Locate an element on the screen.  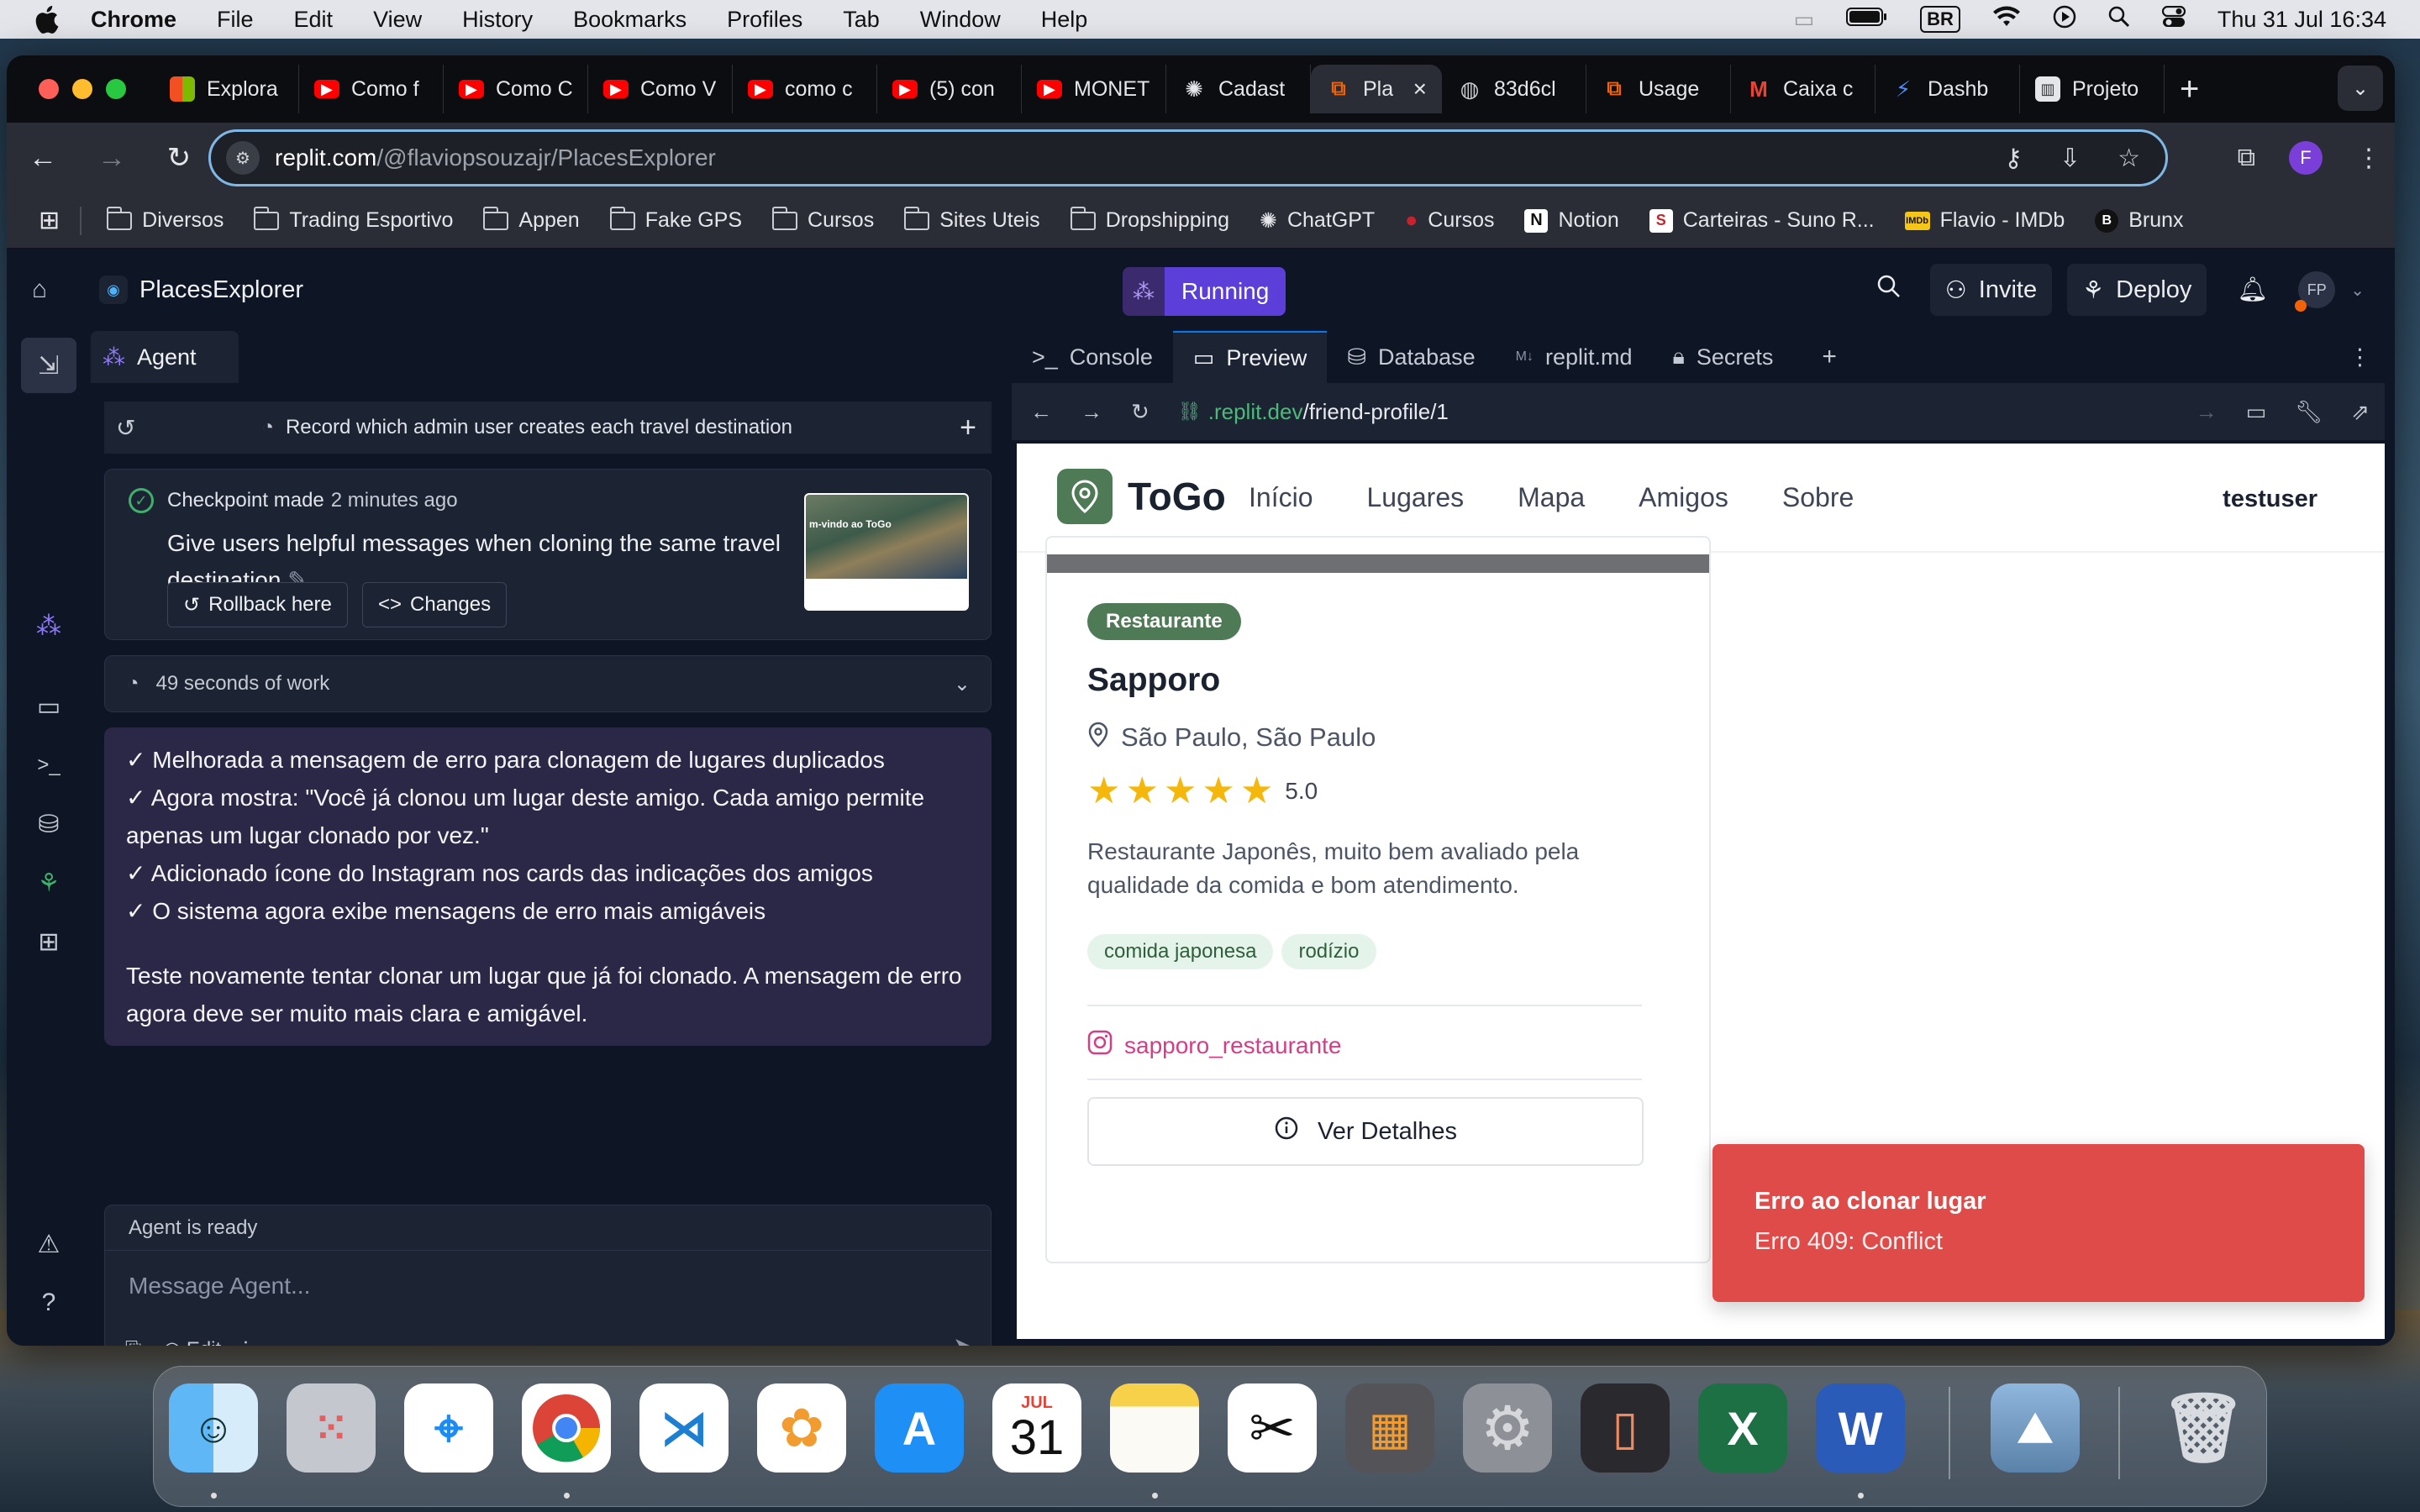
devtools-wrench-icon: 🔧︎ is located at coordinates (2309, 412).